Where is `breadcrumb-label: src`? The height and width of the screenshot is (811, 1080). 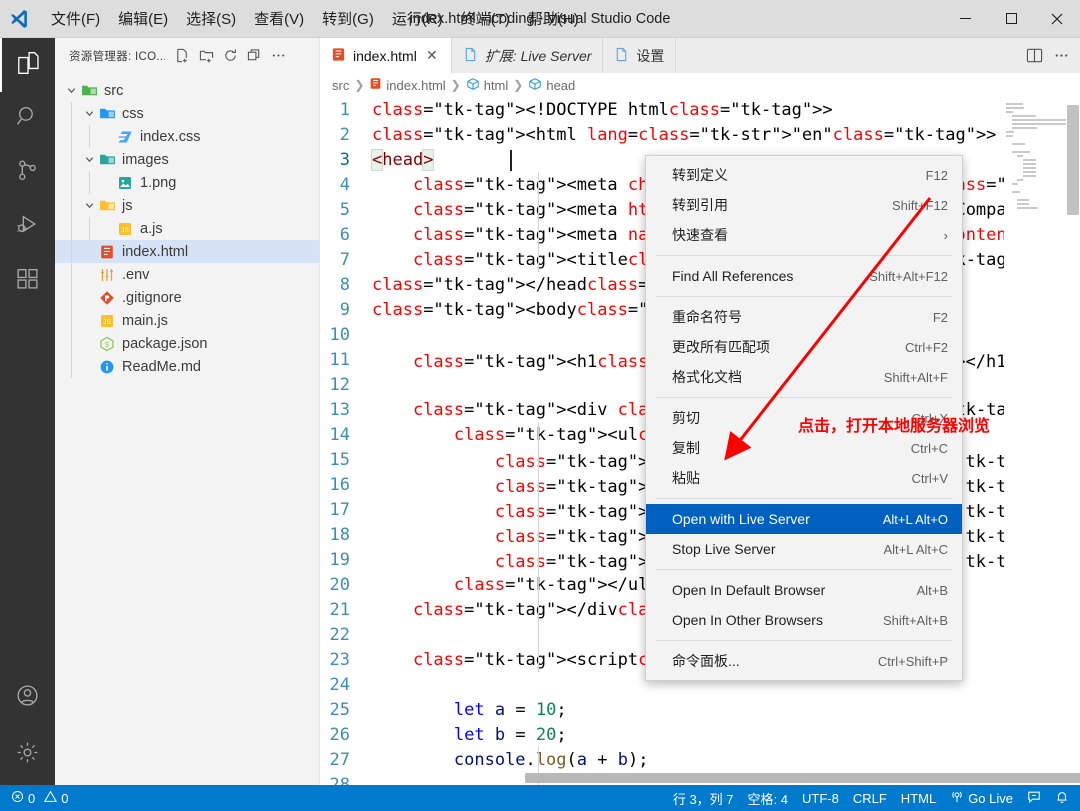 breadcrumb-label: src is located at coordinates (341, 85).